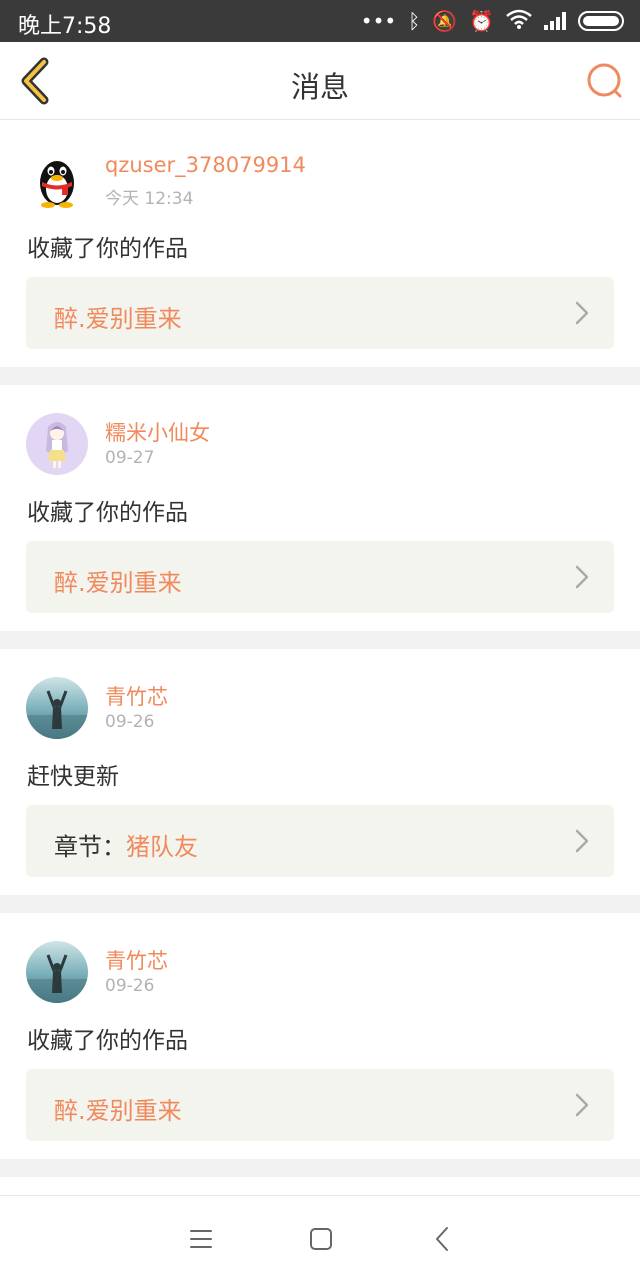 The image size is (640, 1280). What do you see at coordinates (601, 21) in the screenshot?
I see `battery-icon` at bounding box center [601, 21].